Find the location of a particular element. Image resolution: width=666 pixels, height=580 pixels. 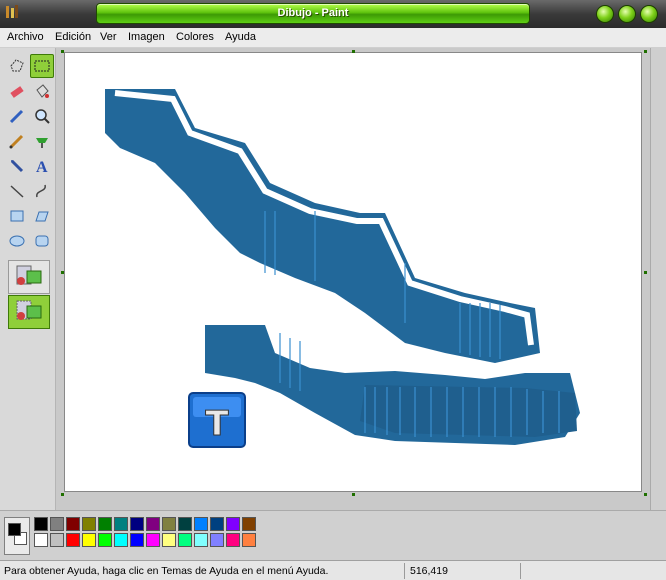

title-pill: Dibujo - Paint is located at coordinates (313, 13).